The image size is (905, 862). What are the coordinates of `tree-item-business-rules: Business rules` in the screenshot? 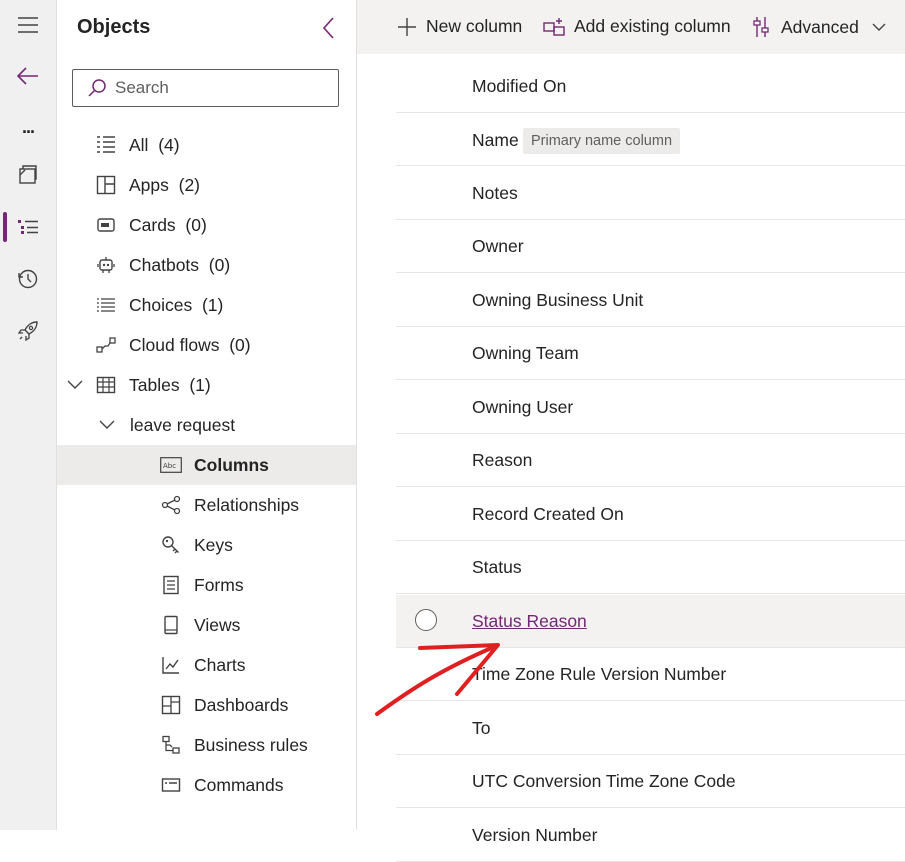 It's located at (206, 745).